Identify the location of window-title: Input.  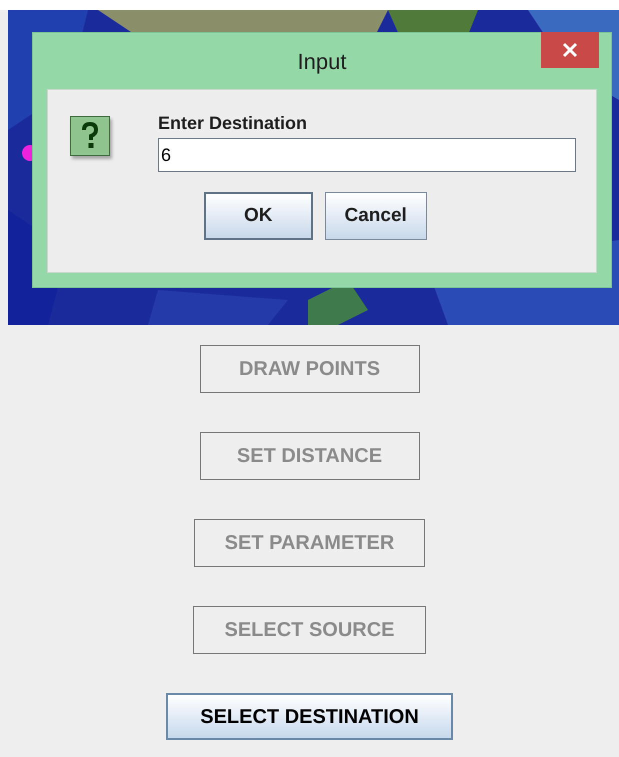
(322, 62).